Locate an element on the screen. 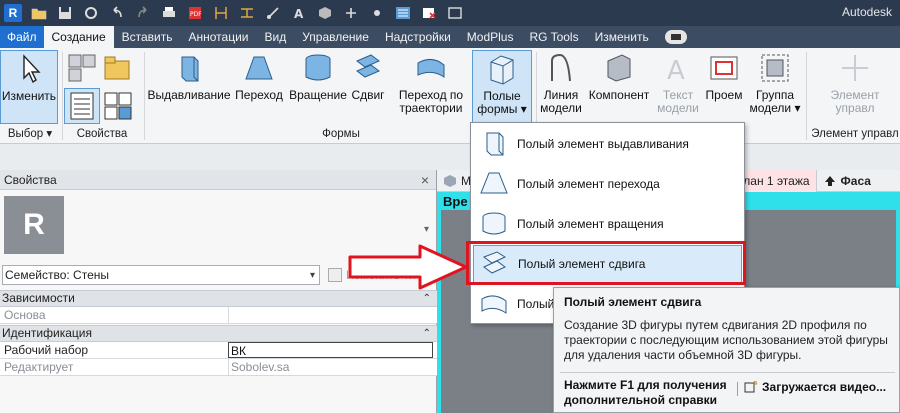  tab-file: Файл is located at coordinates (22, 37).